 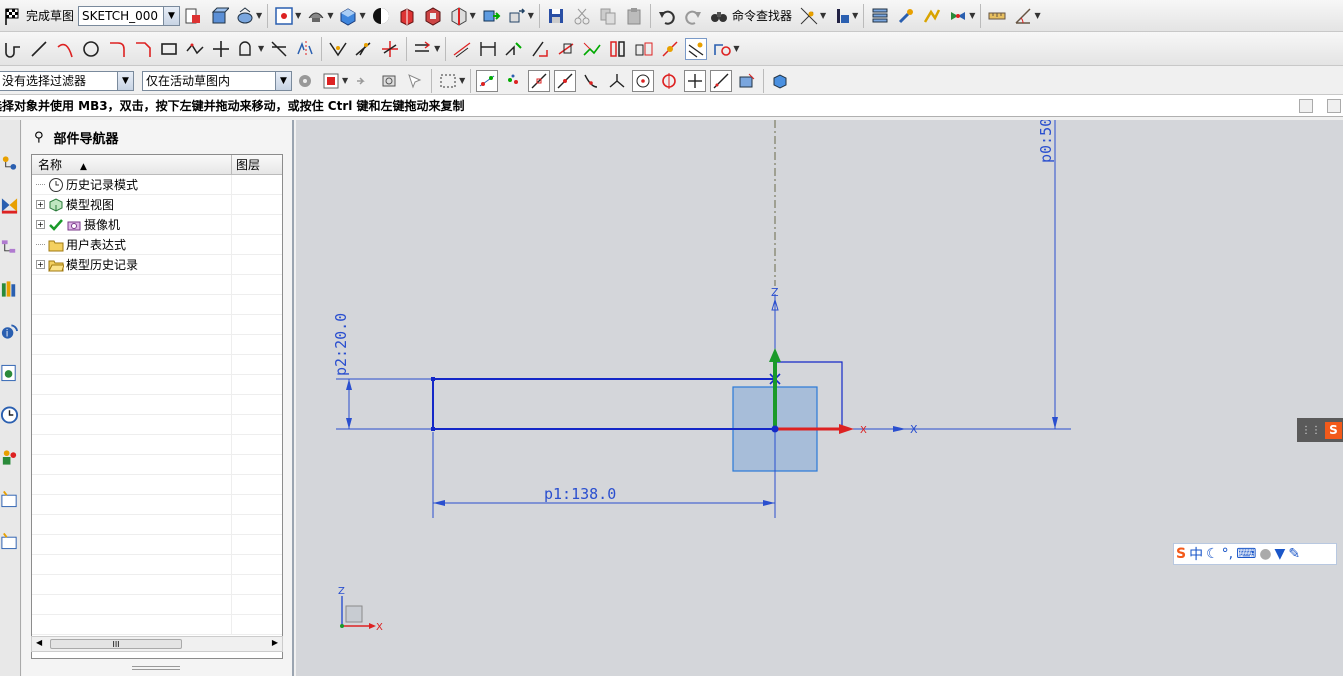 I want to click on system-scene-icon, so click(x=9, y=499).